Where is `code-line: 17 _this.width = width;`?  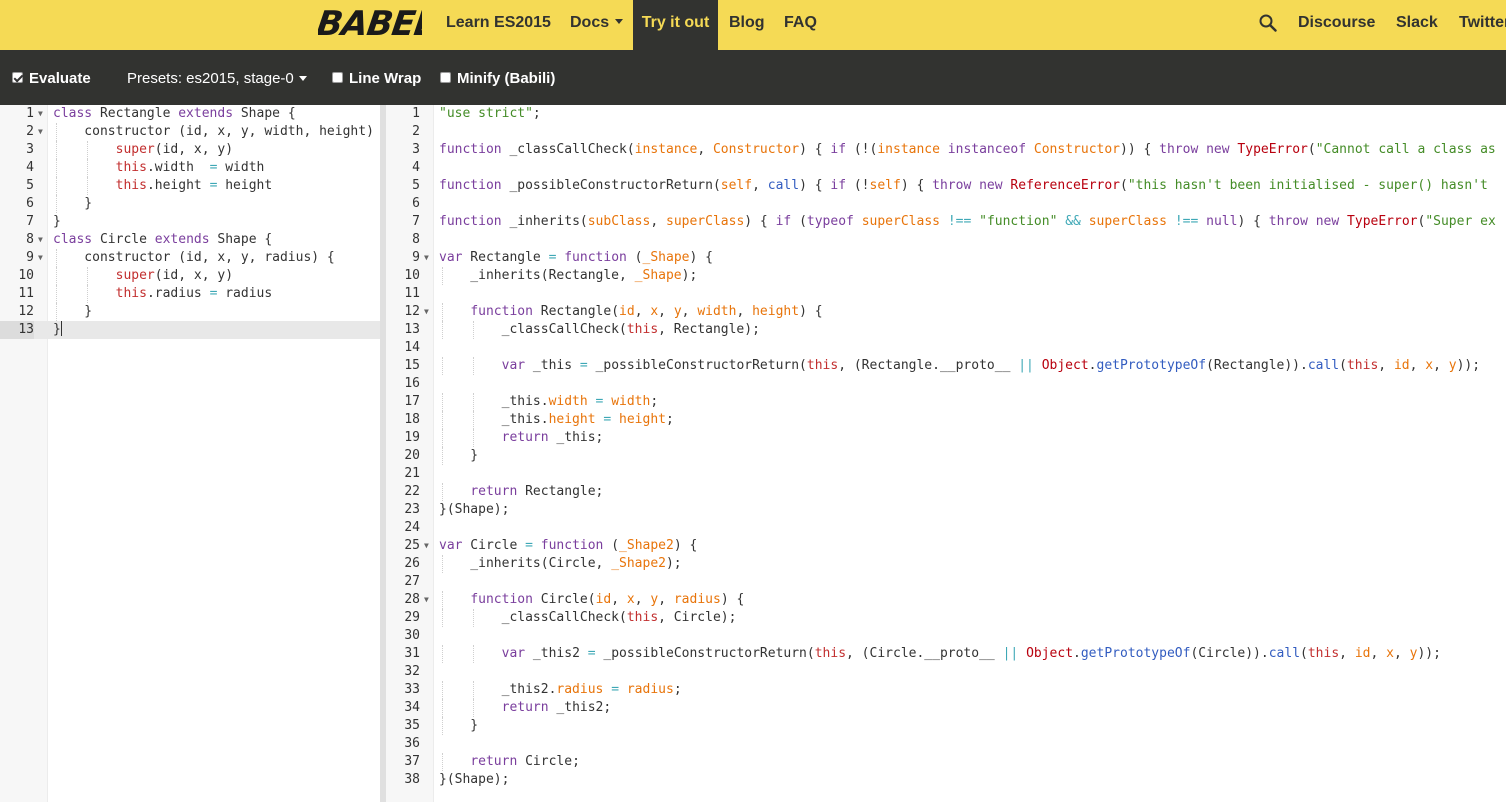 code-line: 17 _this.width = width; is located at coordinates (946, 402).